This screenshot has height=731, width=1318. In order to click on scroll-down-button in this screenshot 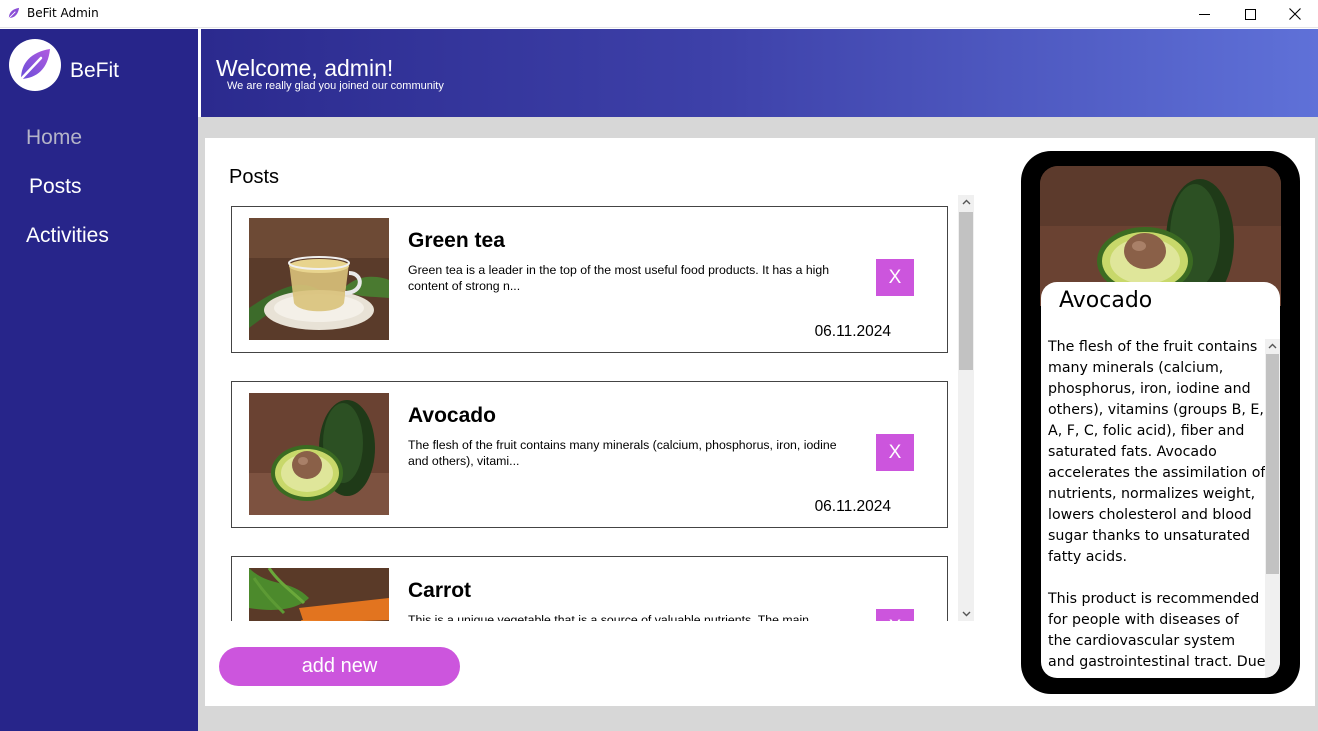, I will do `click(966, 614)`.